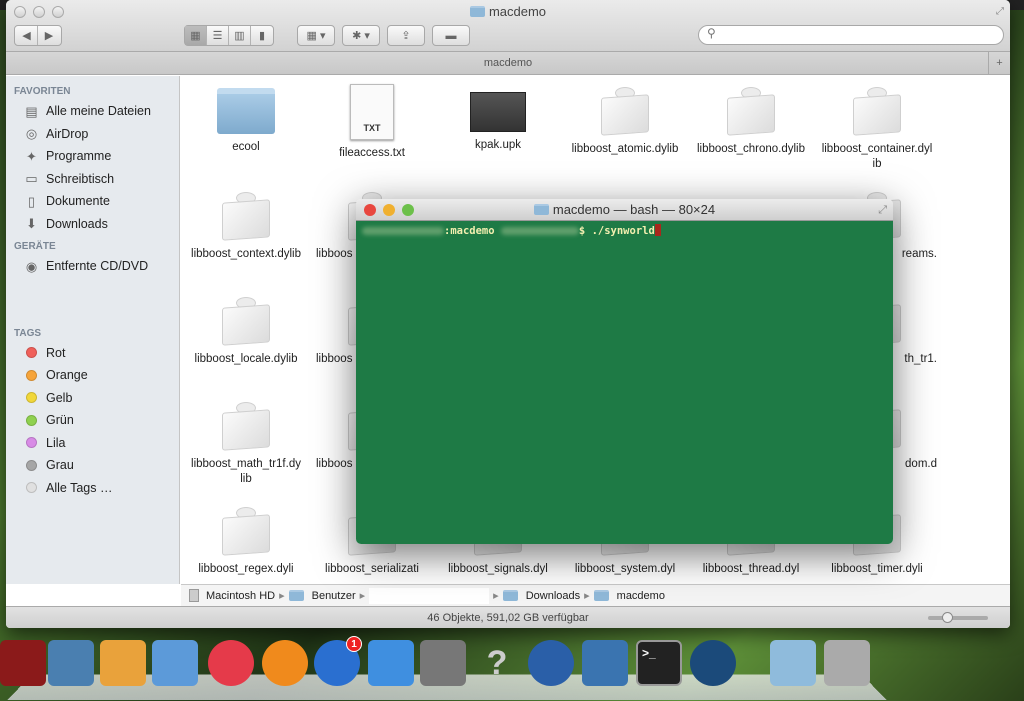  What do you see at coordinates (659, 663) in the screenshot?
I see `terminal-icon: >_` at bounding box center [659, 663].